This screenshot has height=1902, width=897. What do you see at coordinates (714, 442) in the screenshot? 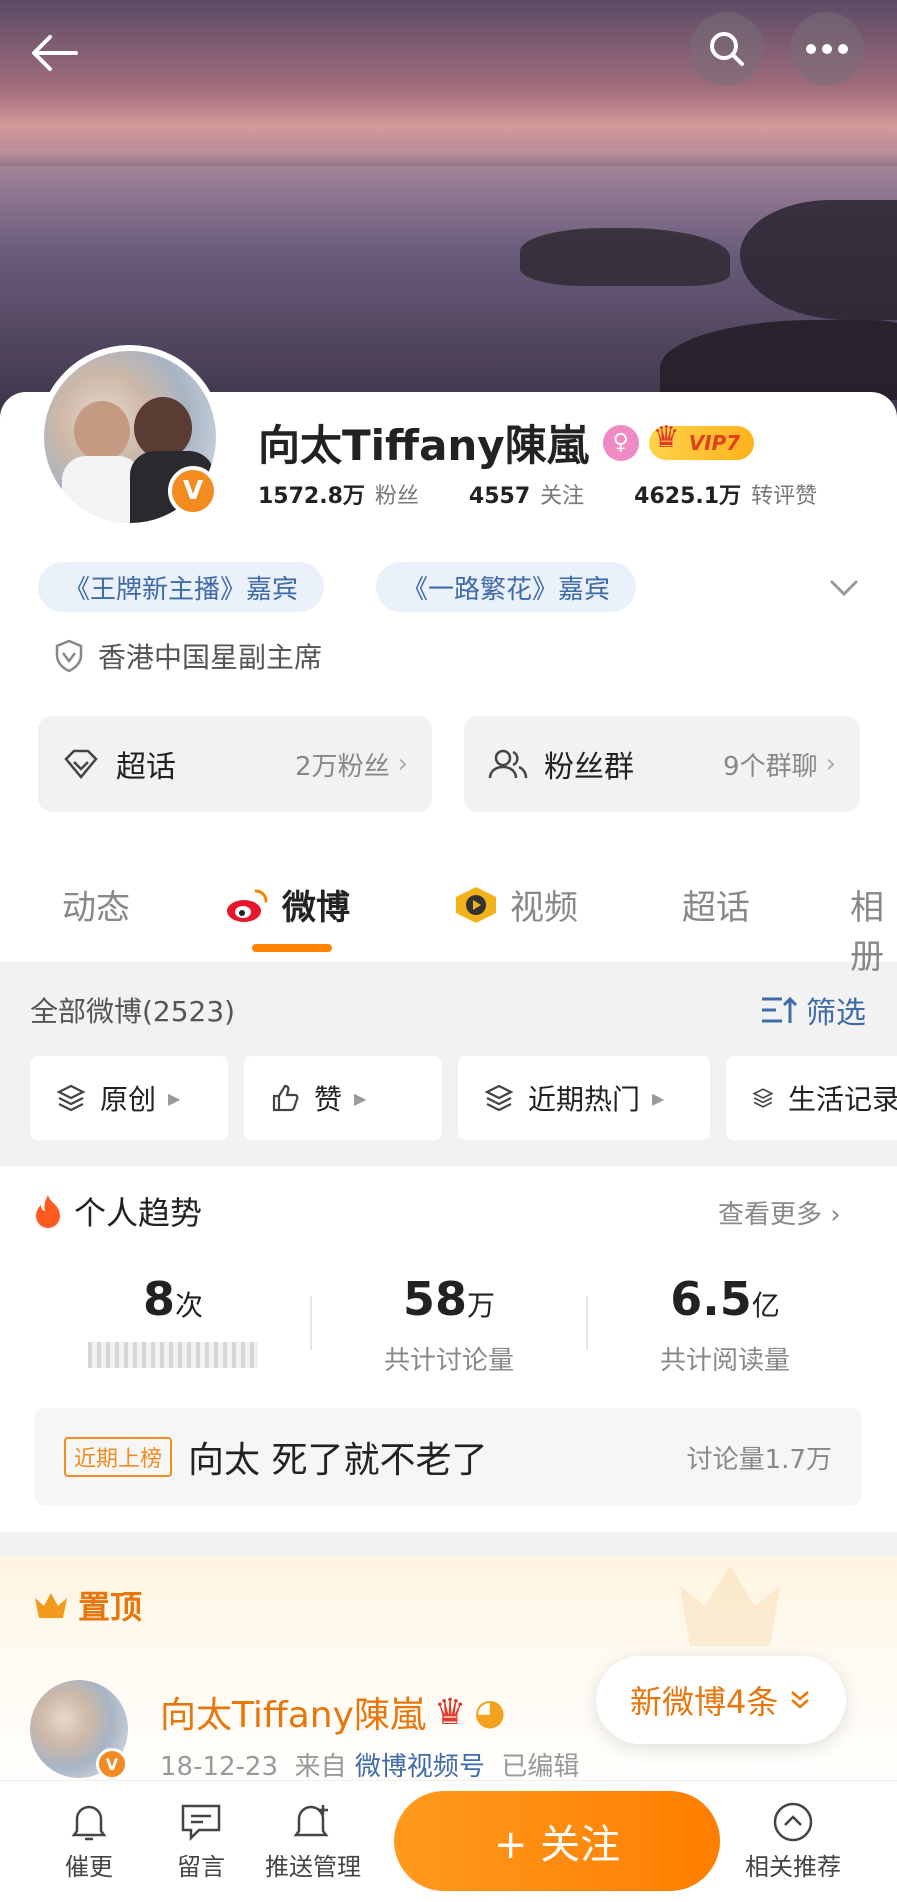
I see `vip-label: VIP7` at bounding box center [714, 442].